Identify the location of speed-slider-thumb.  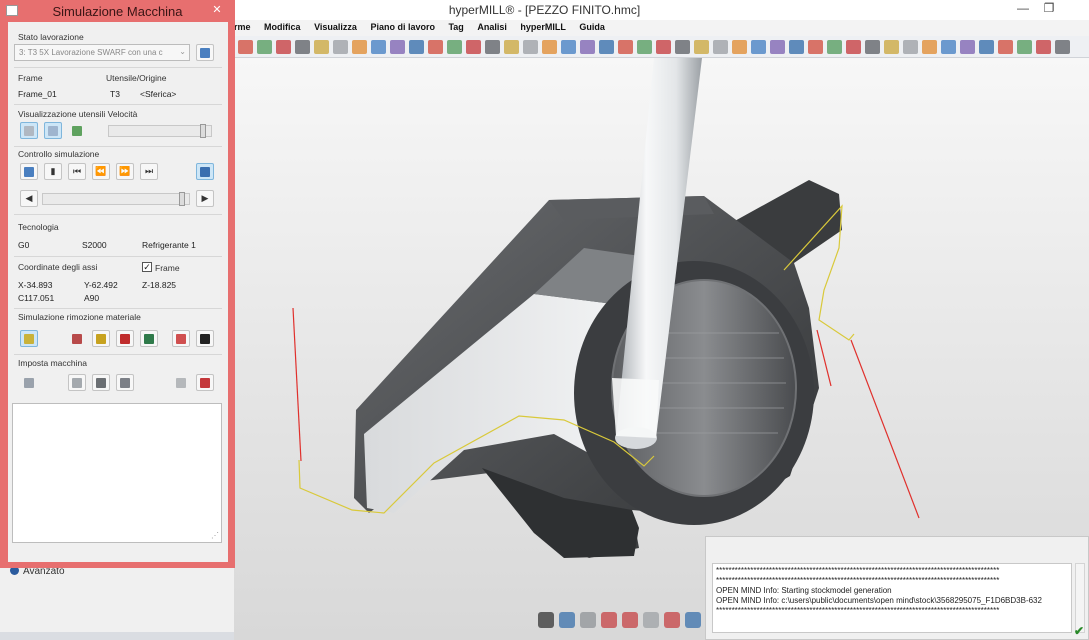
(203, 131).